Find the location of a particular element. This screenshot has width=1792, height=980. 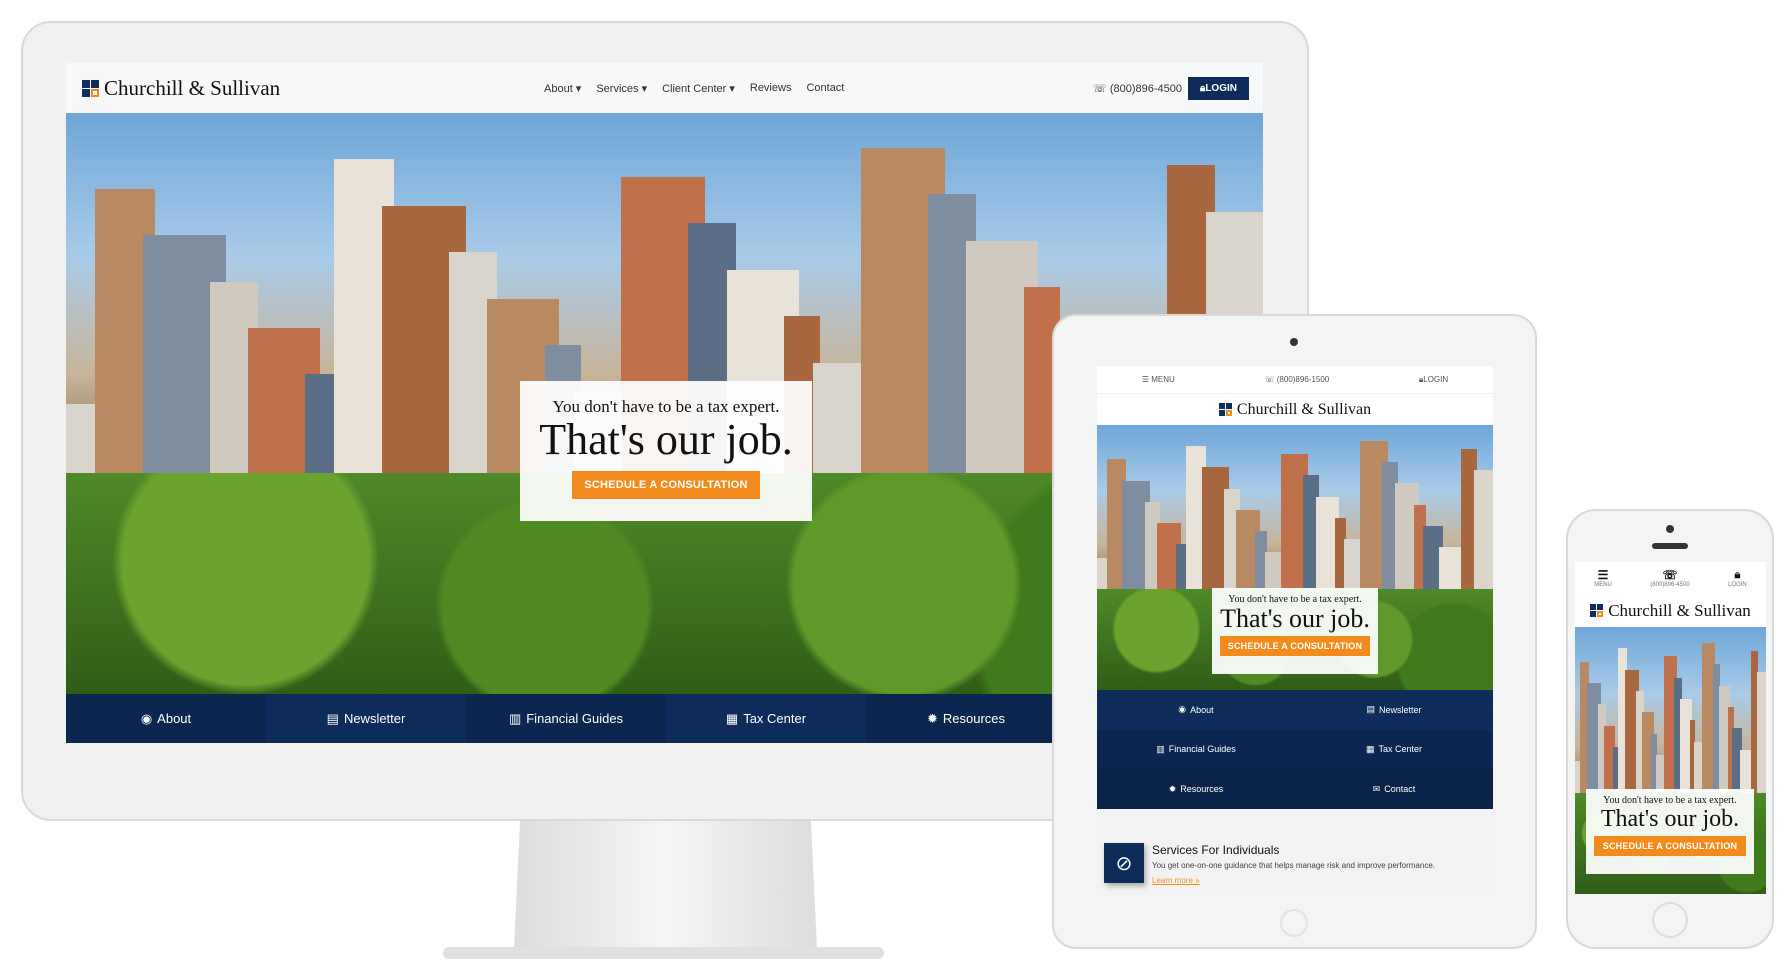

monitor-base is located at coordinates (663, 953).